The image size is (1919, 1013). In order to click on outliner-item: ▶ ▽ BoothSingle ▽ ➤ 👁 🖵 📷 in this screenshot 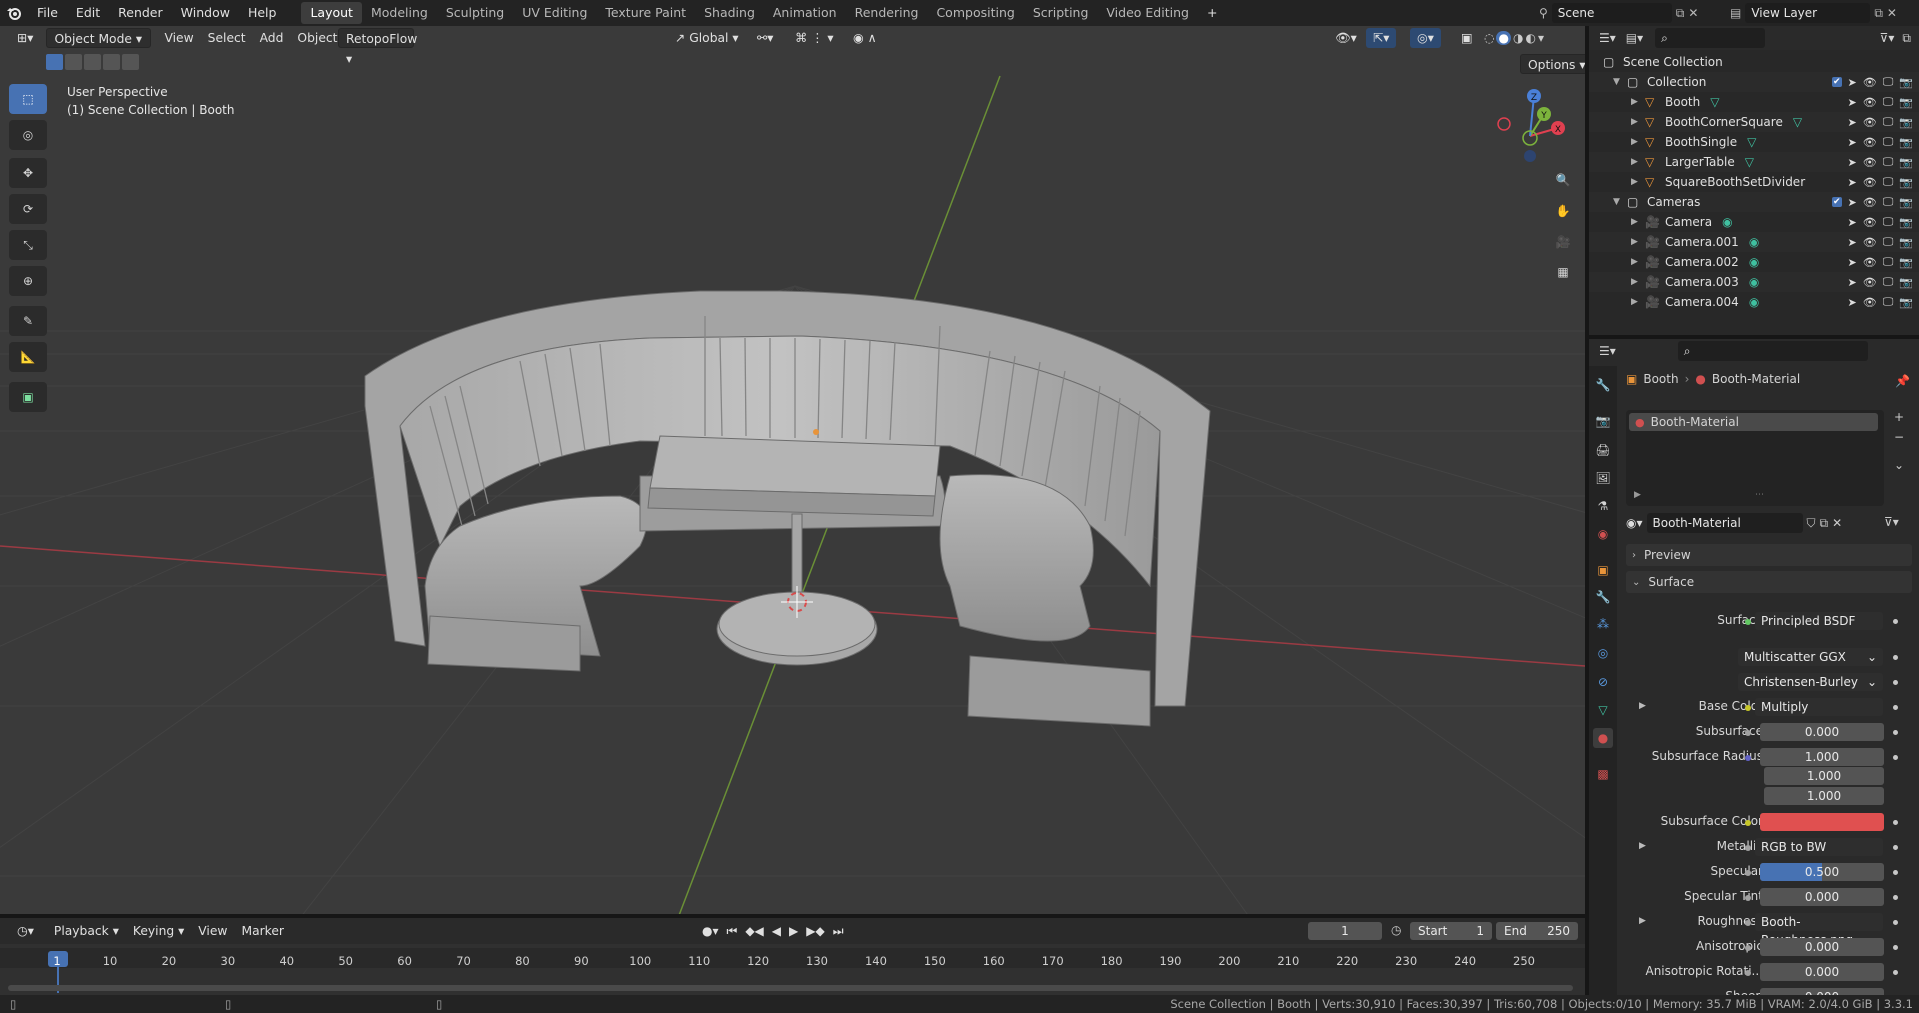, I will do `click(1754, 142)`.